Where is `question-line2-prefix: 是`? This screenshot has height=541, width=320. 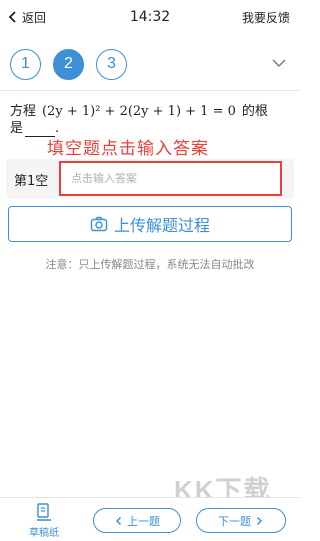 question-line2-prefix: 是 is located at coordinates (17, 128).